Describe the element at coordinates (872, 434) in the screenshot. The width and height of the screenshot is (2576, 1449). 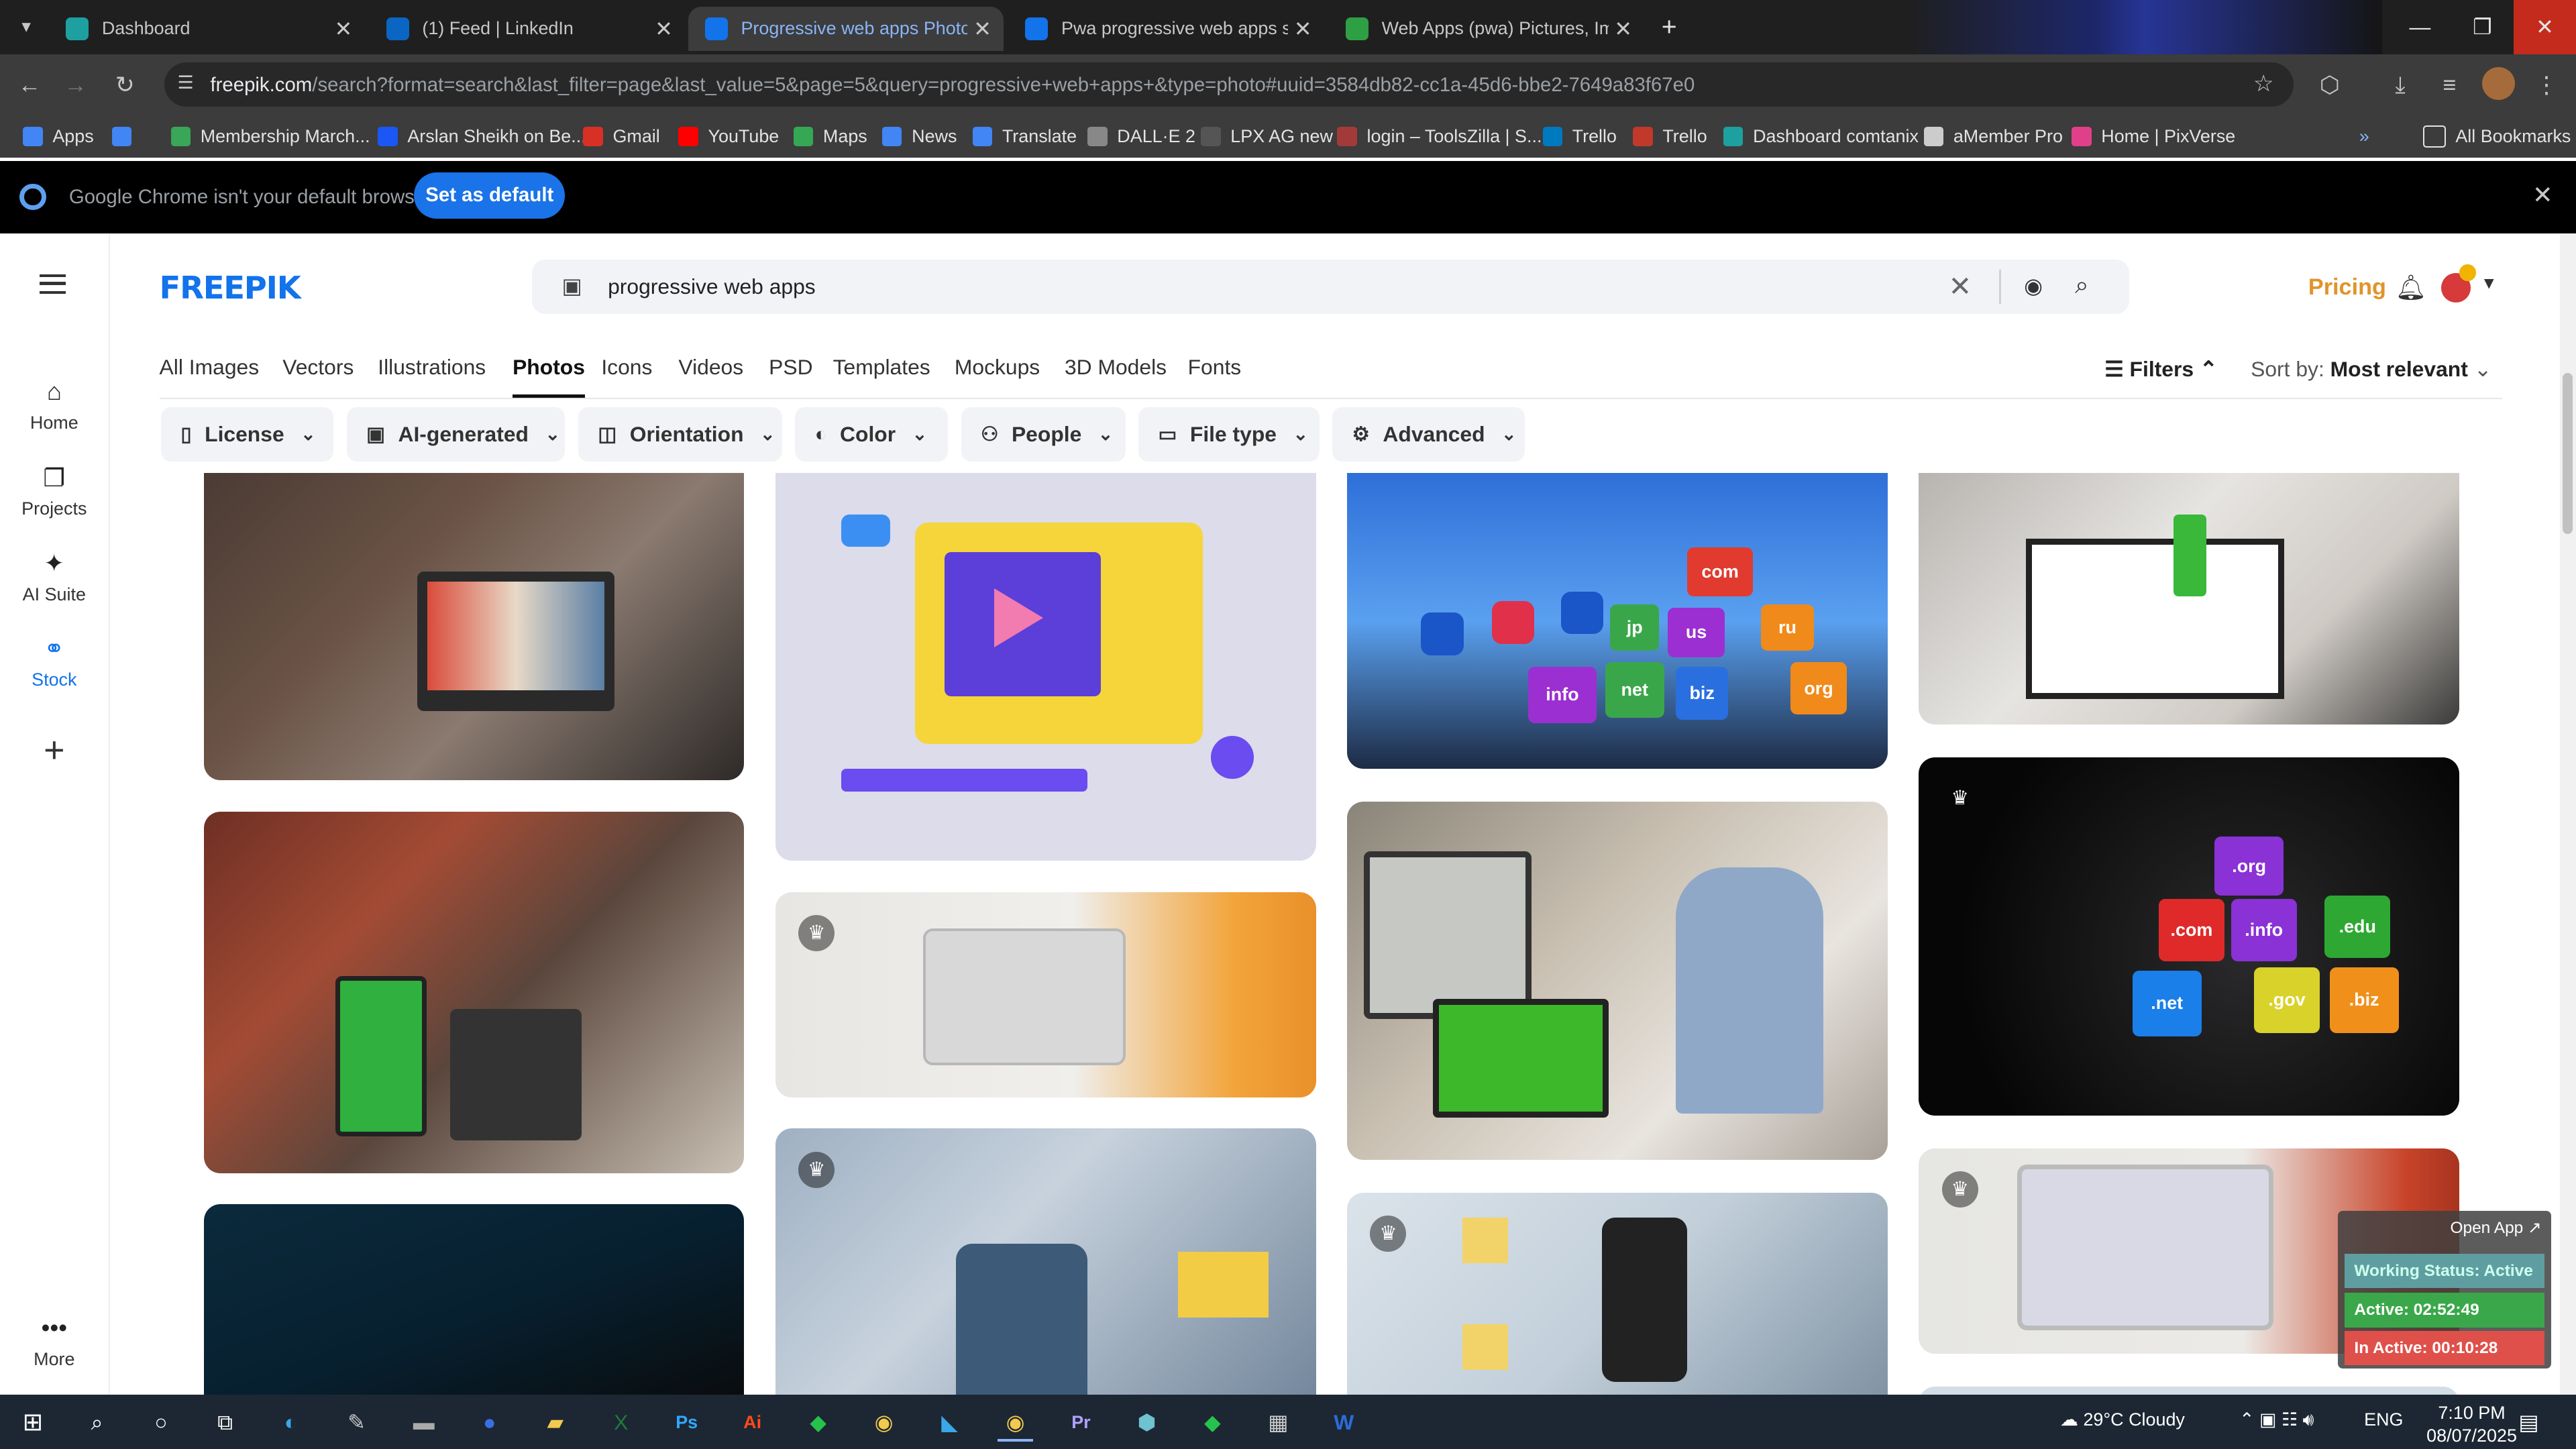
I see `filter-color: ◐ Color ⌄` at that location.